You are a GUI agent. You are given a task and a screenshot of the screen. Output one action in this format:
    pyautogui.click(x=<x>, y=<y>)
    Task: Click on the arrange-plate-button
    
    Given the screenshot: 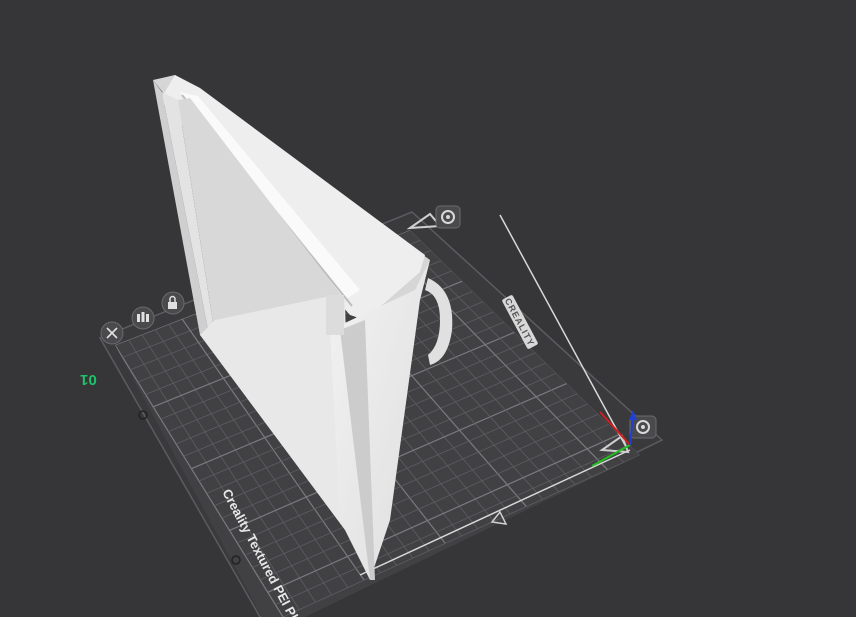 What is the action you would take?
    pyautogui.click(x=143, y=318)
    